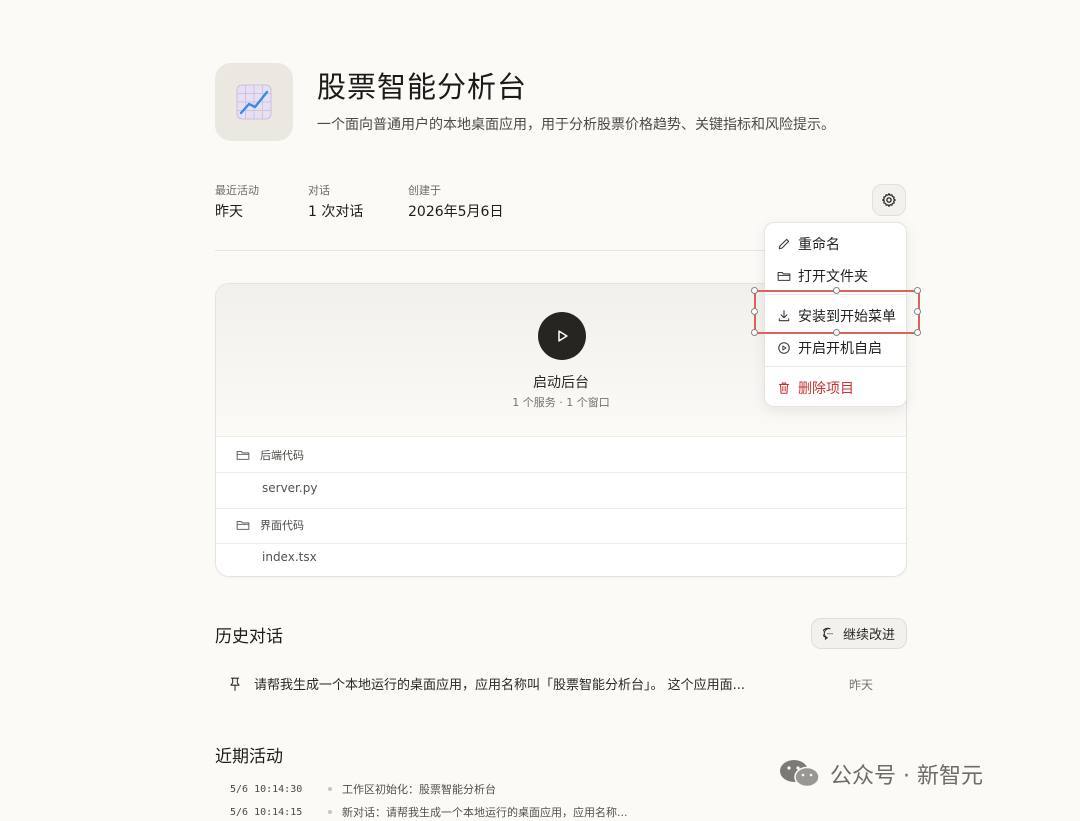  What do you see at coordinates (424, 190) in the screenshot?
I see `created-label: 创建于` at bounding box center [424, 190].